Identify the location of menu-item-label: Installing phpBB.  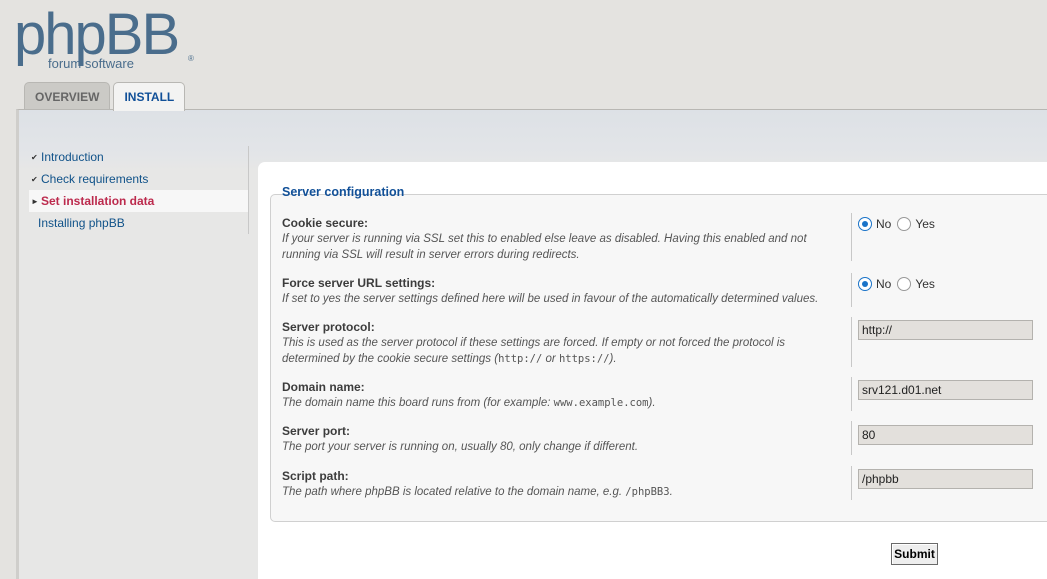
(81, 223).